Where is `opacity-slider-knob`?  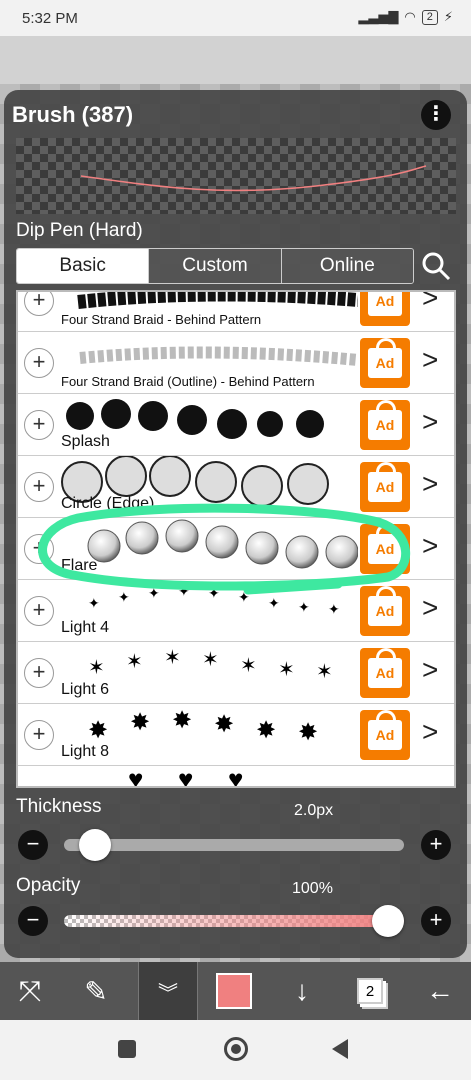
opacity-slider-knob is located at coordinates (388, 921).